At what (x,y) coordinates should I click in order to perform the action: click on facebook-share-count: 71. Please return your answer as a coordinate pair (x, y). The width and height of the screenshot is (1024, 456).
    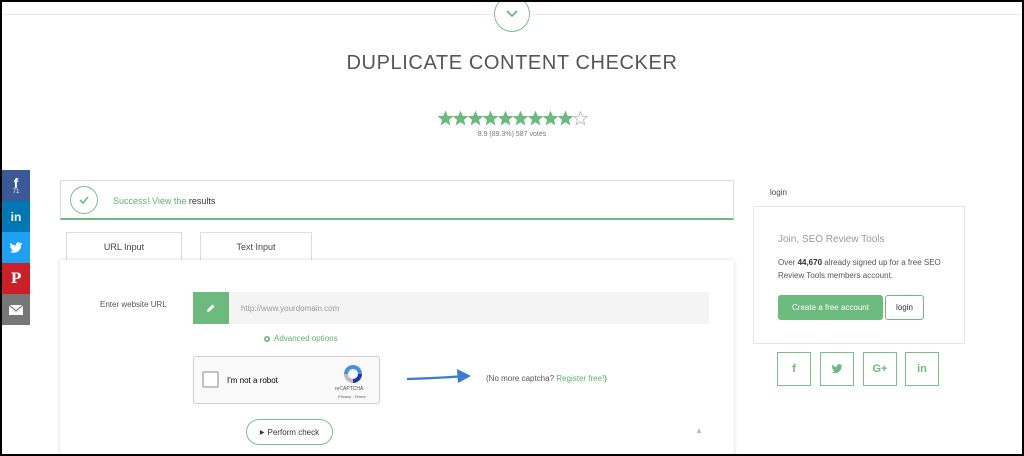
    Looking at the image, I should click on (16, 192).